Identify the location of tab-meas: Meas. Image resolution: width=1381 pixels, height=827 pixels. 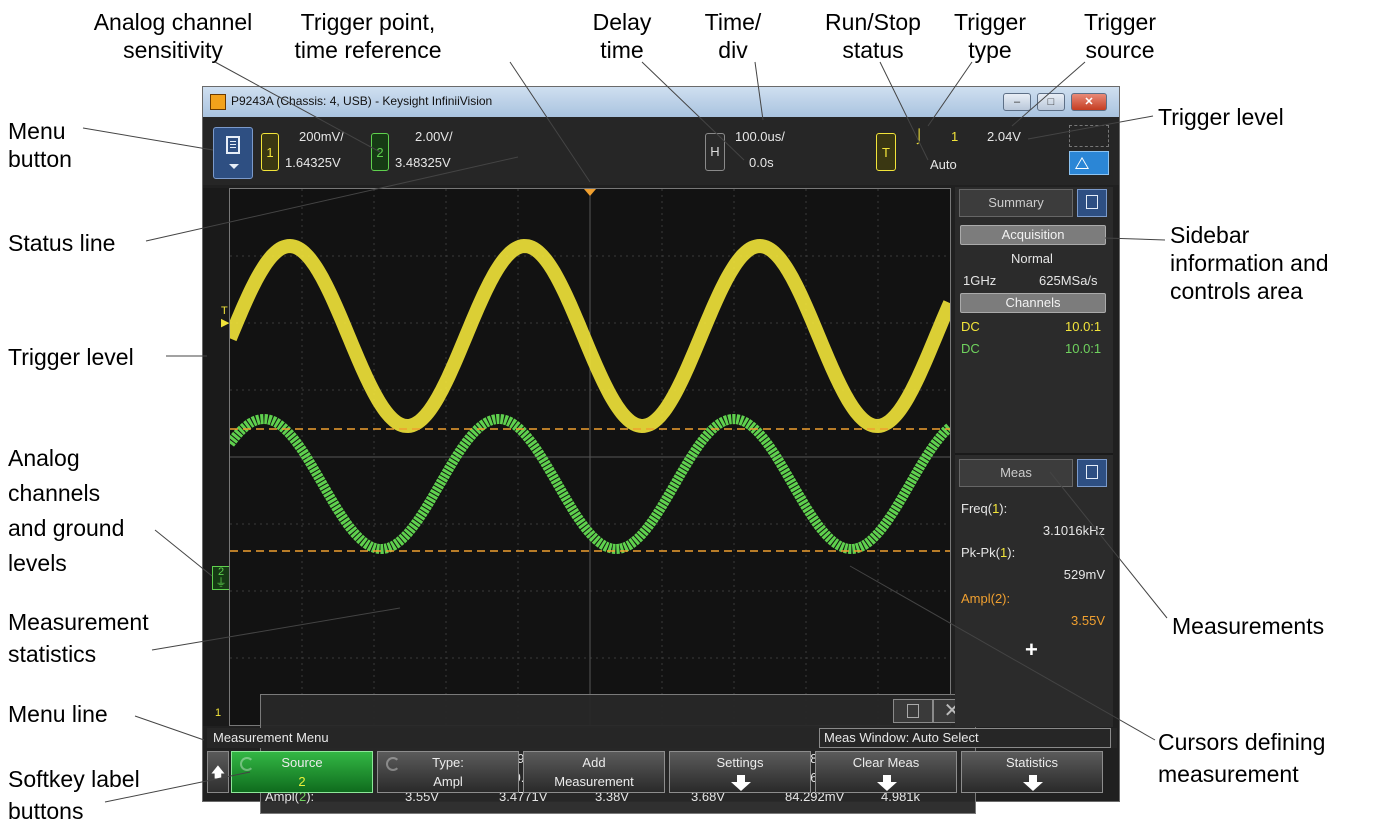
(1016, 473).